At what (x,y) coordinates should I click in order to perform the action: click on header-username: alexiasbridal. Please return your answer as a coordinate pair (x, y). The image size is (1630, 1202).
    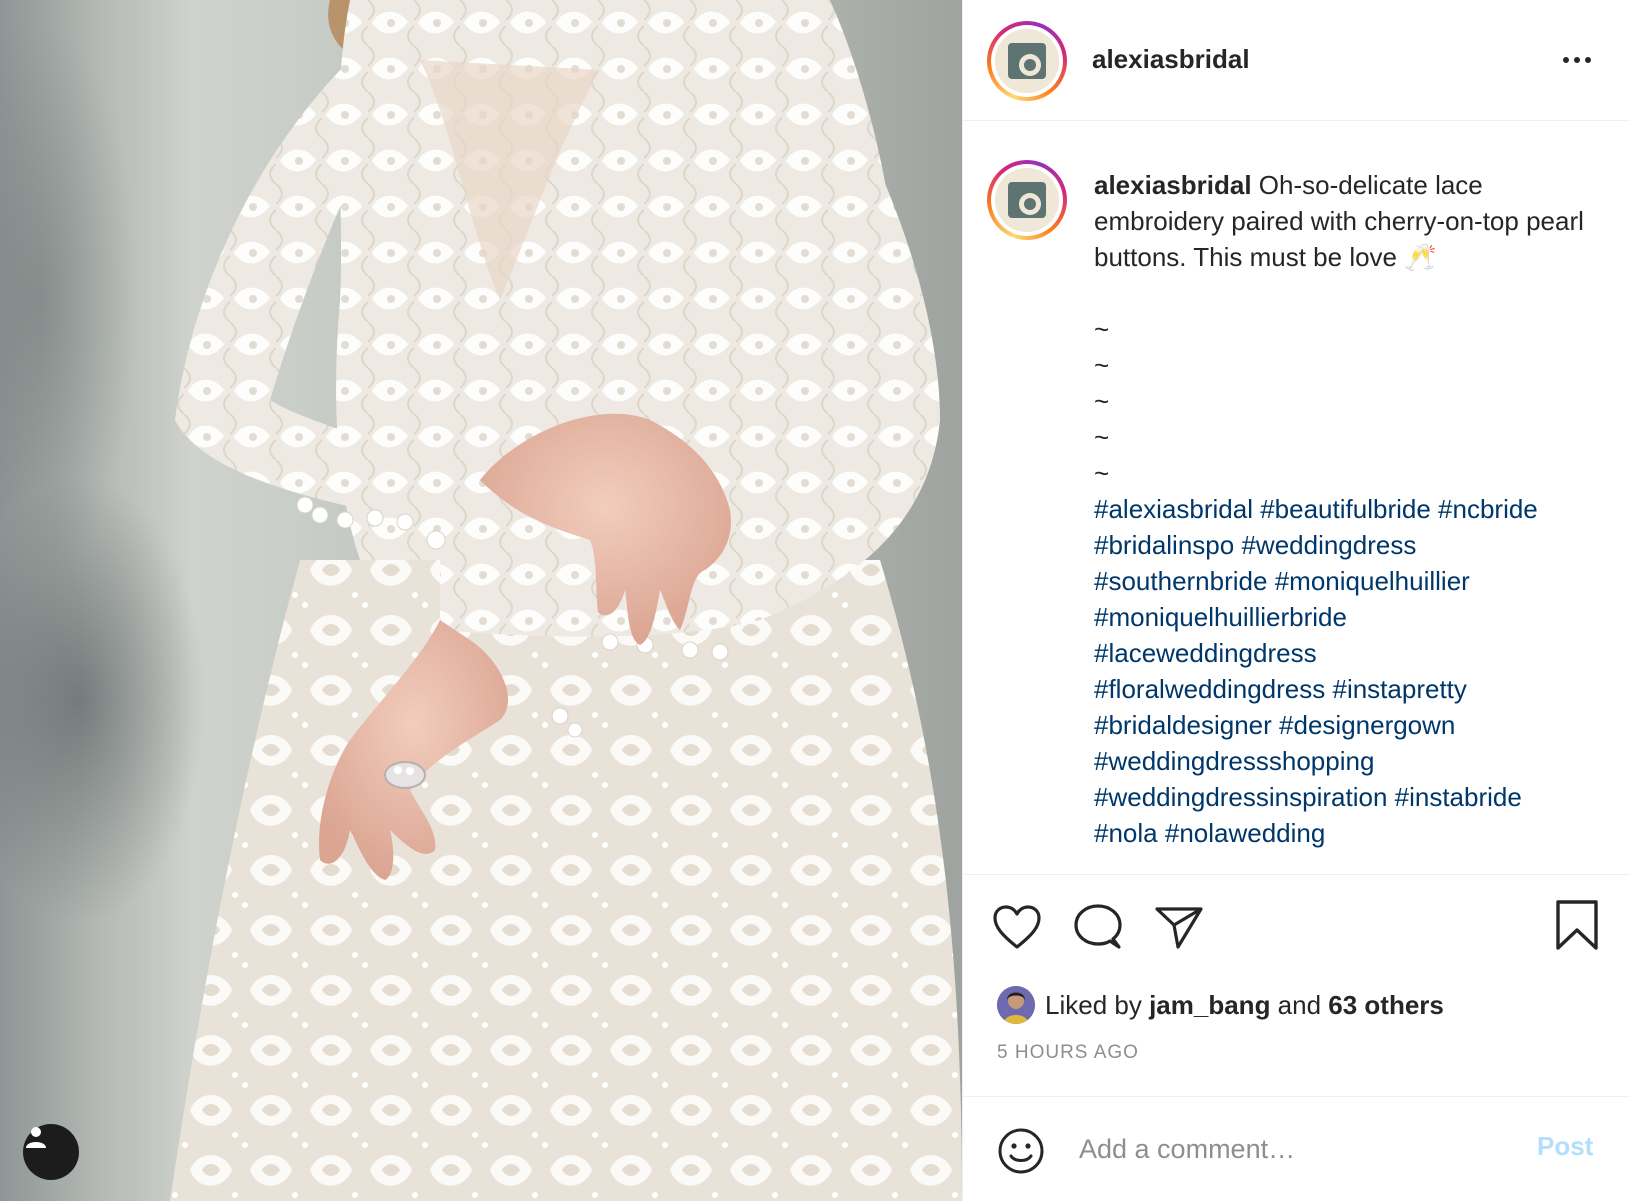
    Looking at the image, I should click on (1171, 59).